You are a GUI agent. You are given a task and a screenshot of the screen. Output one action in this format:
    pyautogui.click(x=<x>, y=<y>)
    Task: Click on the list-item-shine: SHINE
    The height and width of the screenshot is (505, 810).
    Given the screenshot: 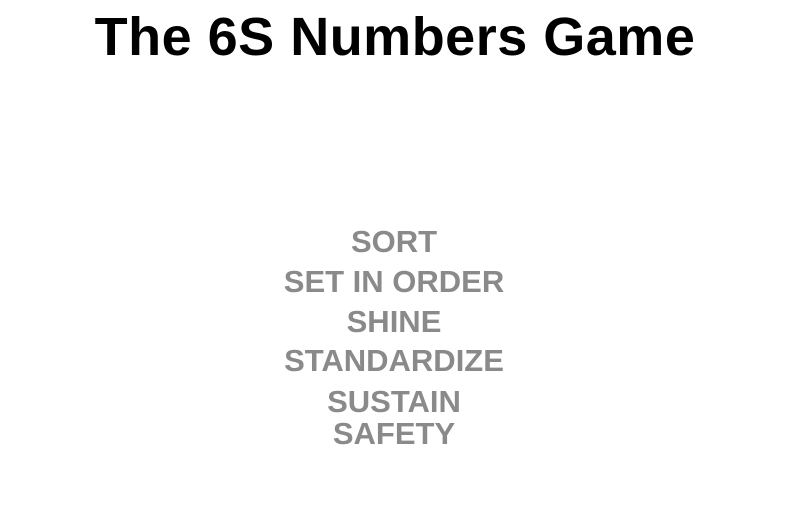 What is the action you would take?
    pyautogui.click(x=394, y=321)
    